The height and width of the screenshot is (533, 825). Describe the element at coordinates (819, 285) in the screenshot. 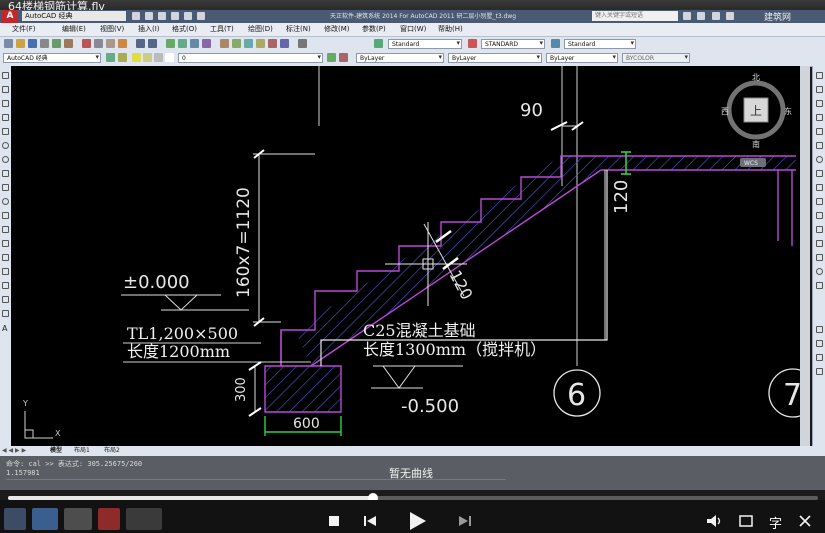

I see `explode-icon` at that location.